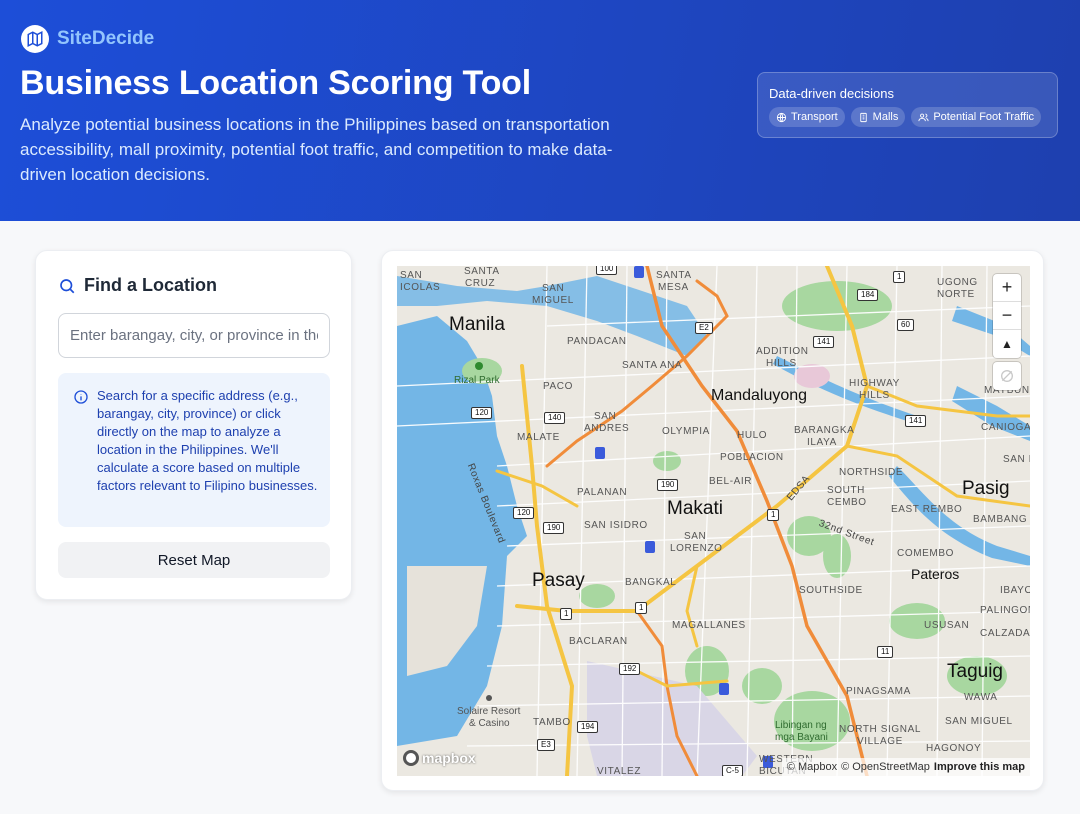 The width and height of the screenshot is (1080, 814). What do you see at coordinates (905, 325) in the screenshot?
I see `road-shield: 60` at bounding box center [905, 325].